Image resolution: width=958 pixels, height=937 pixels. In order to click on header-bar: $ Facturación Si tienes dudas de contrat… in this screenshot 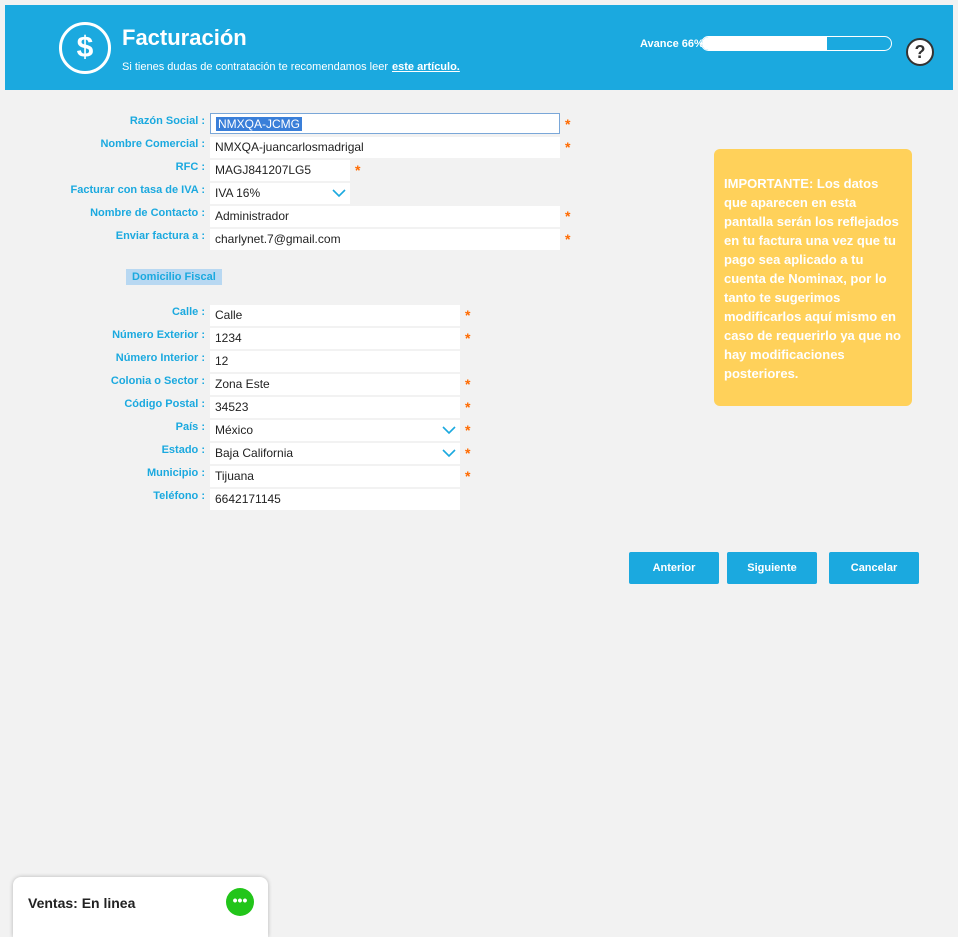, I will do `click(479, 47)`.